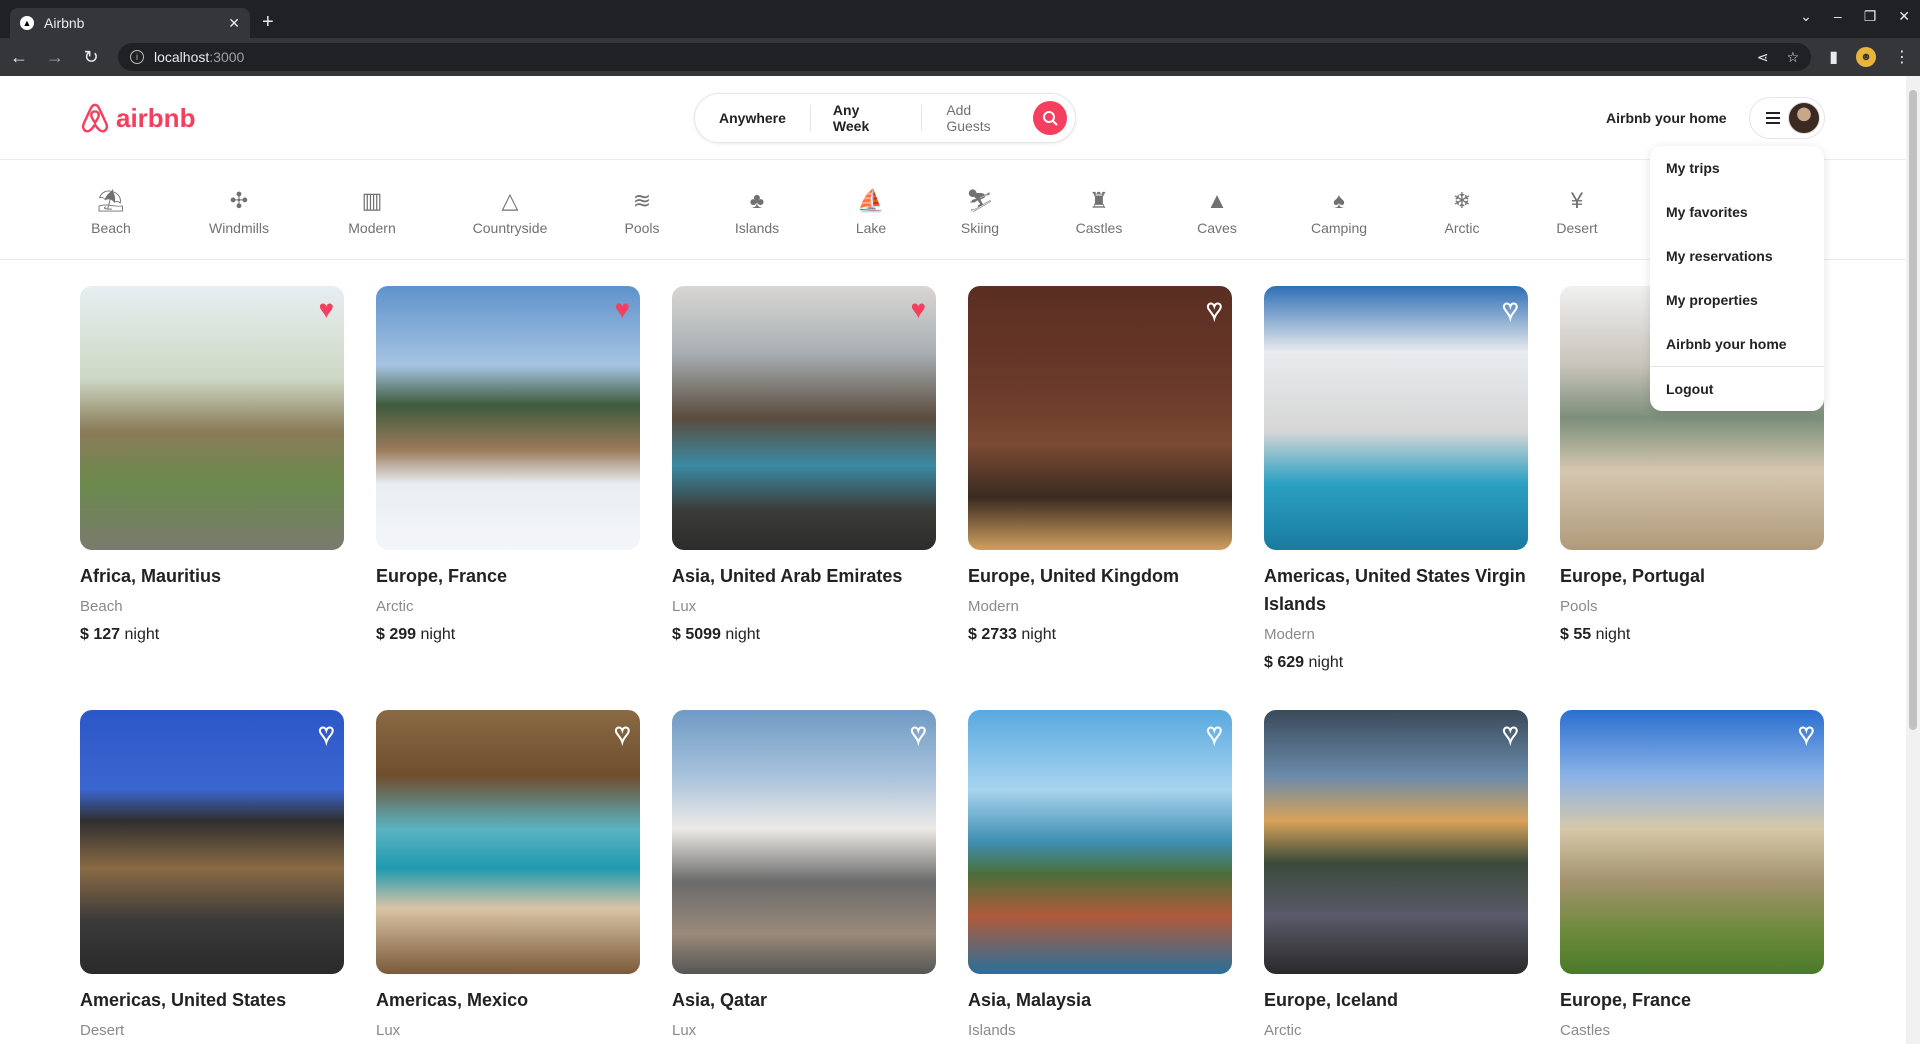 The height and width of the screenshot is (1044, 1920). Describe the element at coordinates (1902, 57) in the screenshot. I see `browser-menu-icon: ⋮` at that location.